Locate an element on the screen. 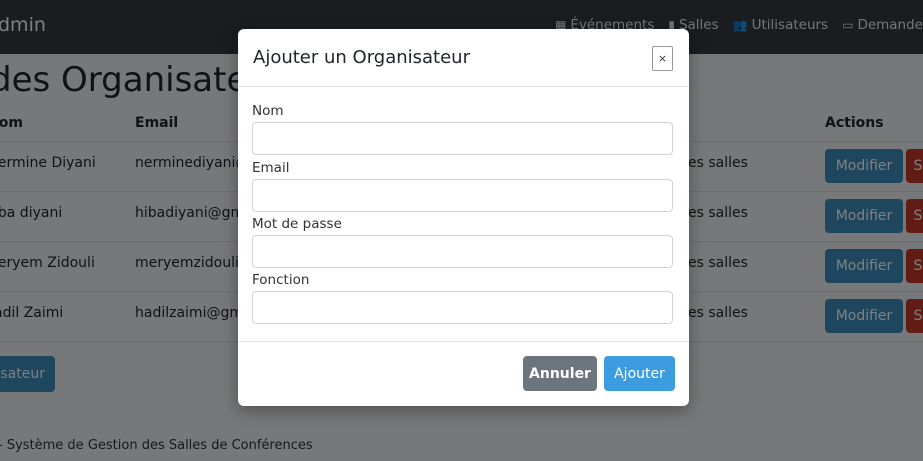  nom-field is located at coordinates (462, 138).